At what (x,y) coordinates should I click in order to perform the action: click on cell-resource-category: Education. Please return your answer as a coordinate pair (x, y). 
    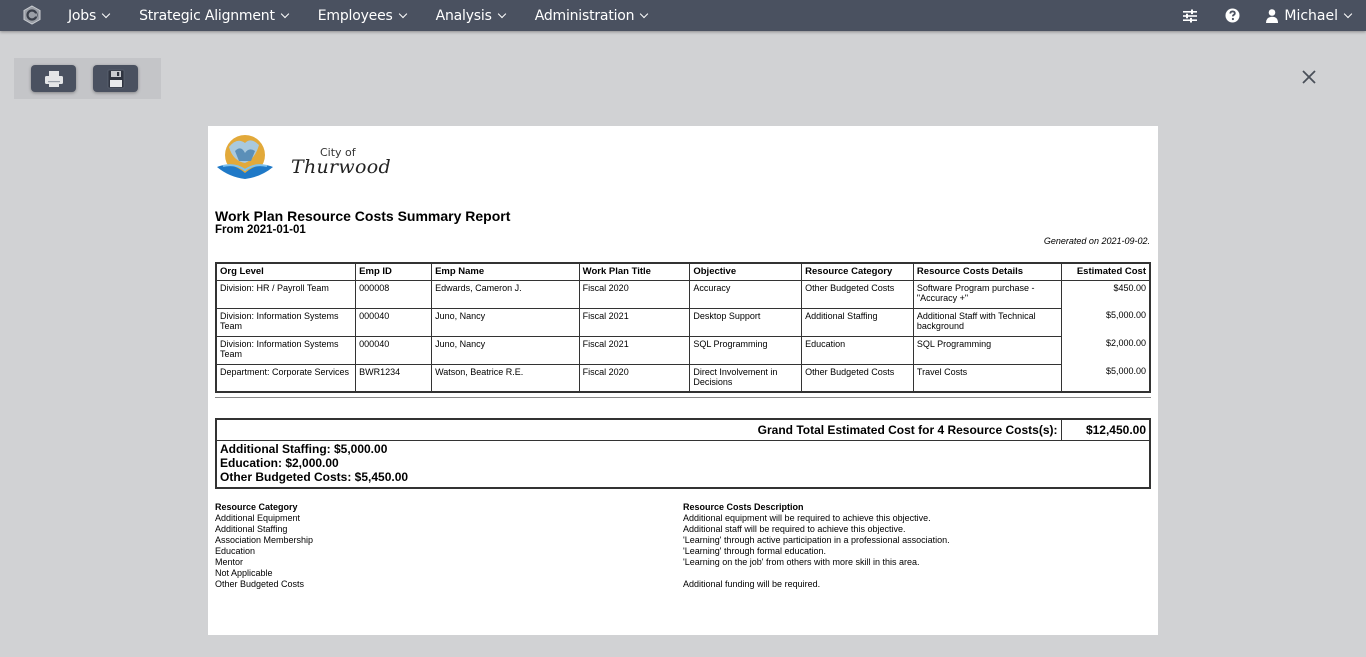
    Looking at the image, I should click on (857, 350).